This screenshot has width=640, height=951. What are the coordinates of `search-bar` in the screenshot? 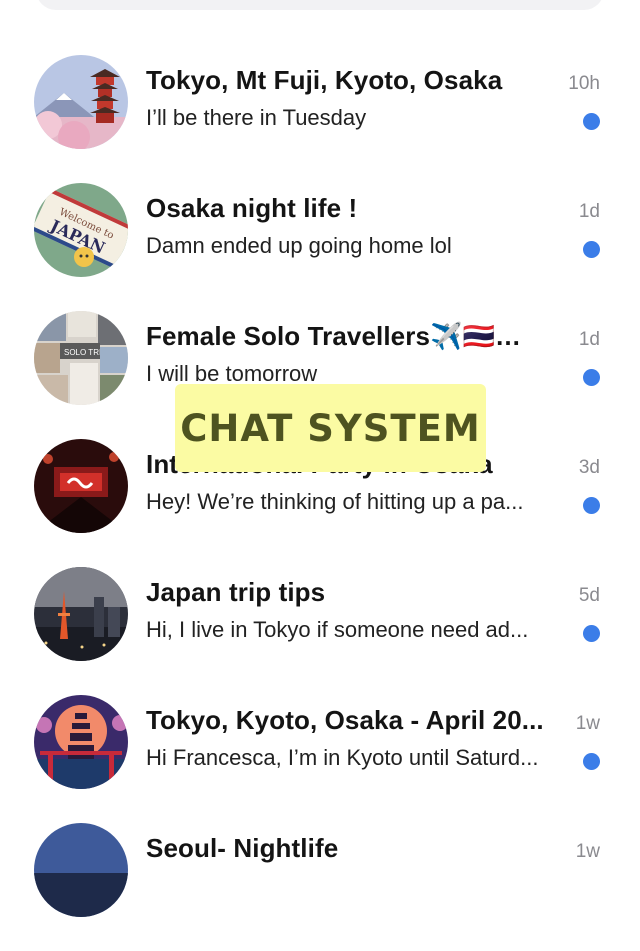 It's located at (320, 5).